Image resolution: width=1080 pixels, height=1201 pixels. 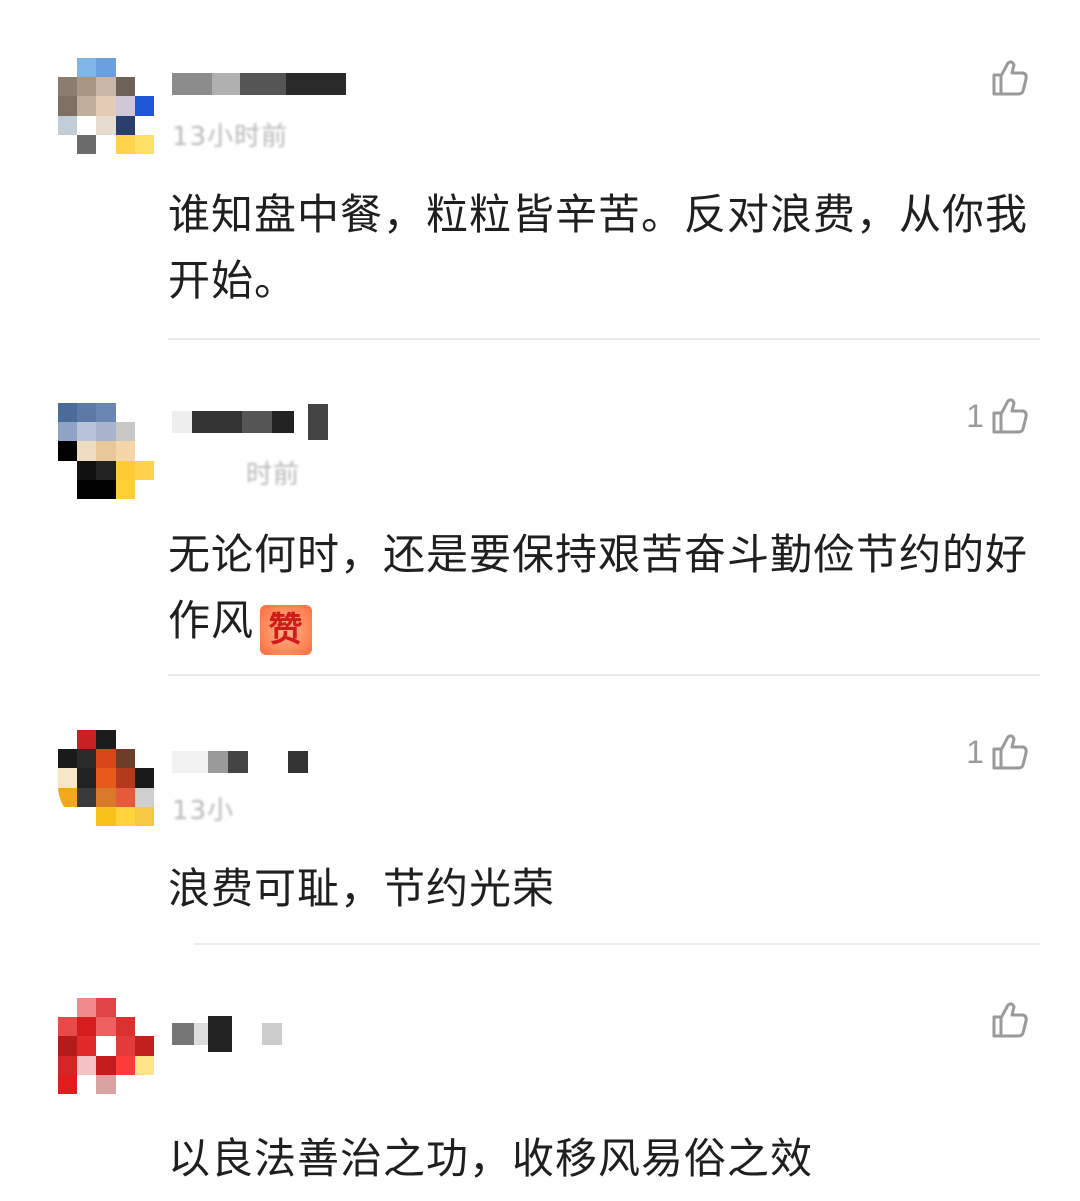 I want to click on timestamp: 13小, so click(x=203, y=811).